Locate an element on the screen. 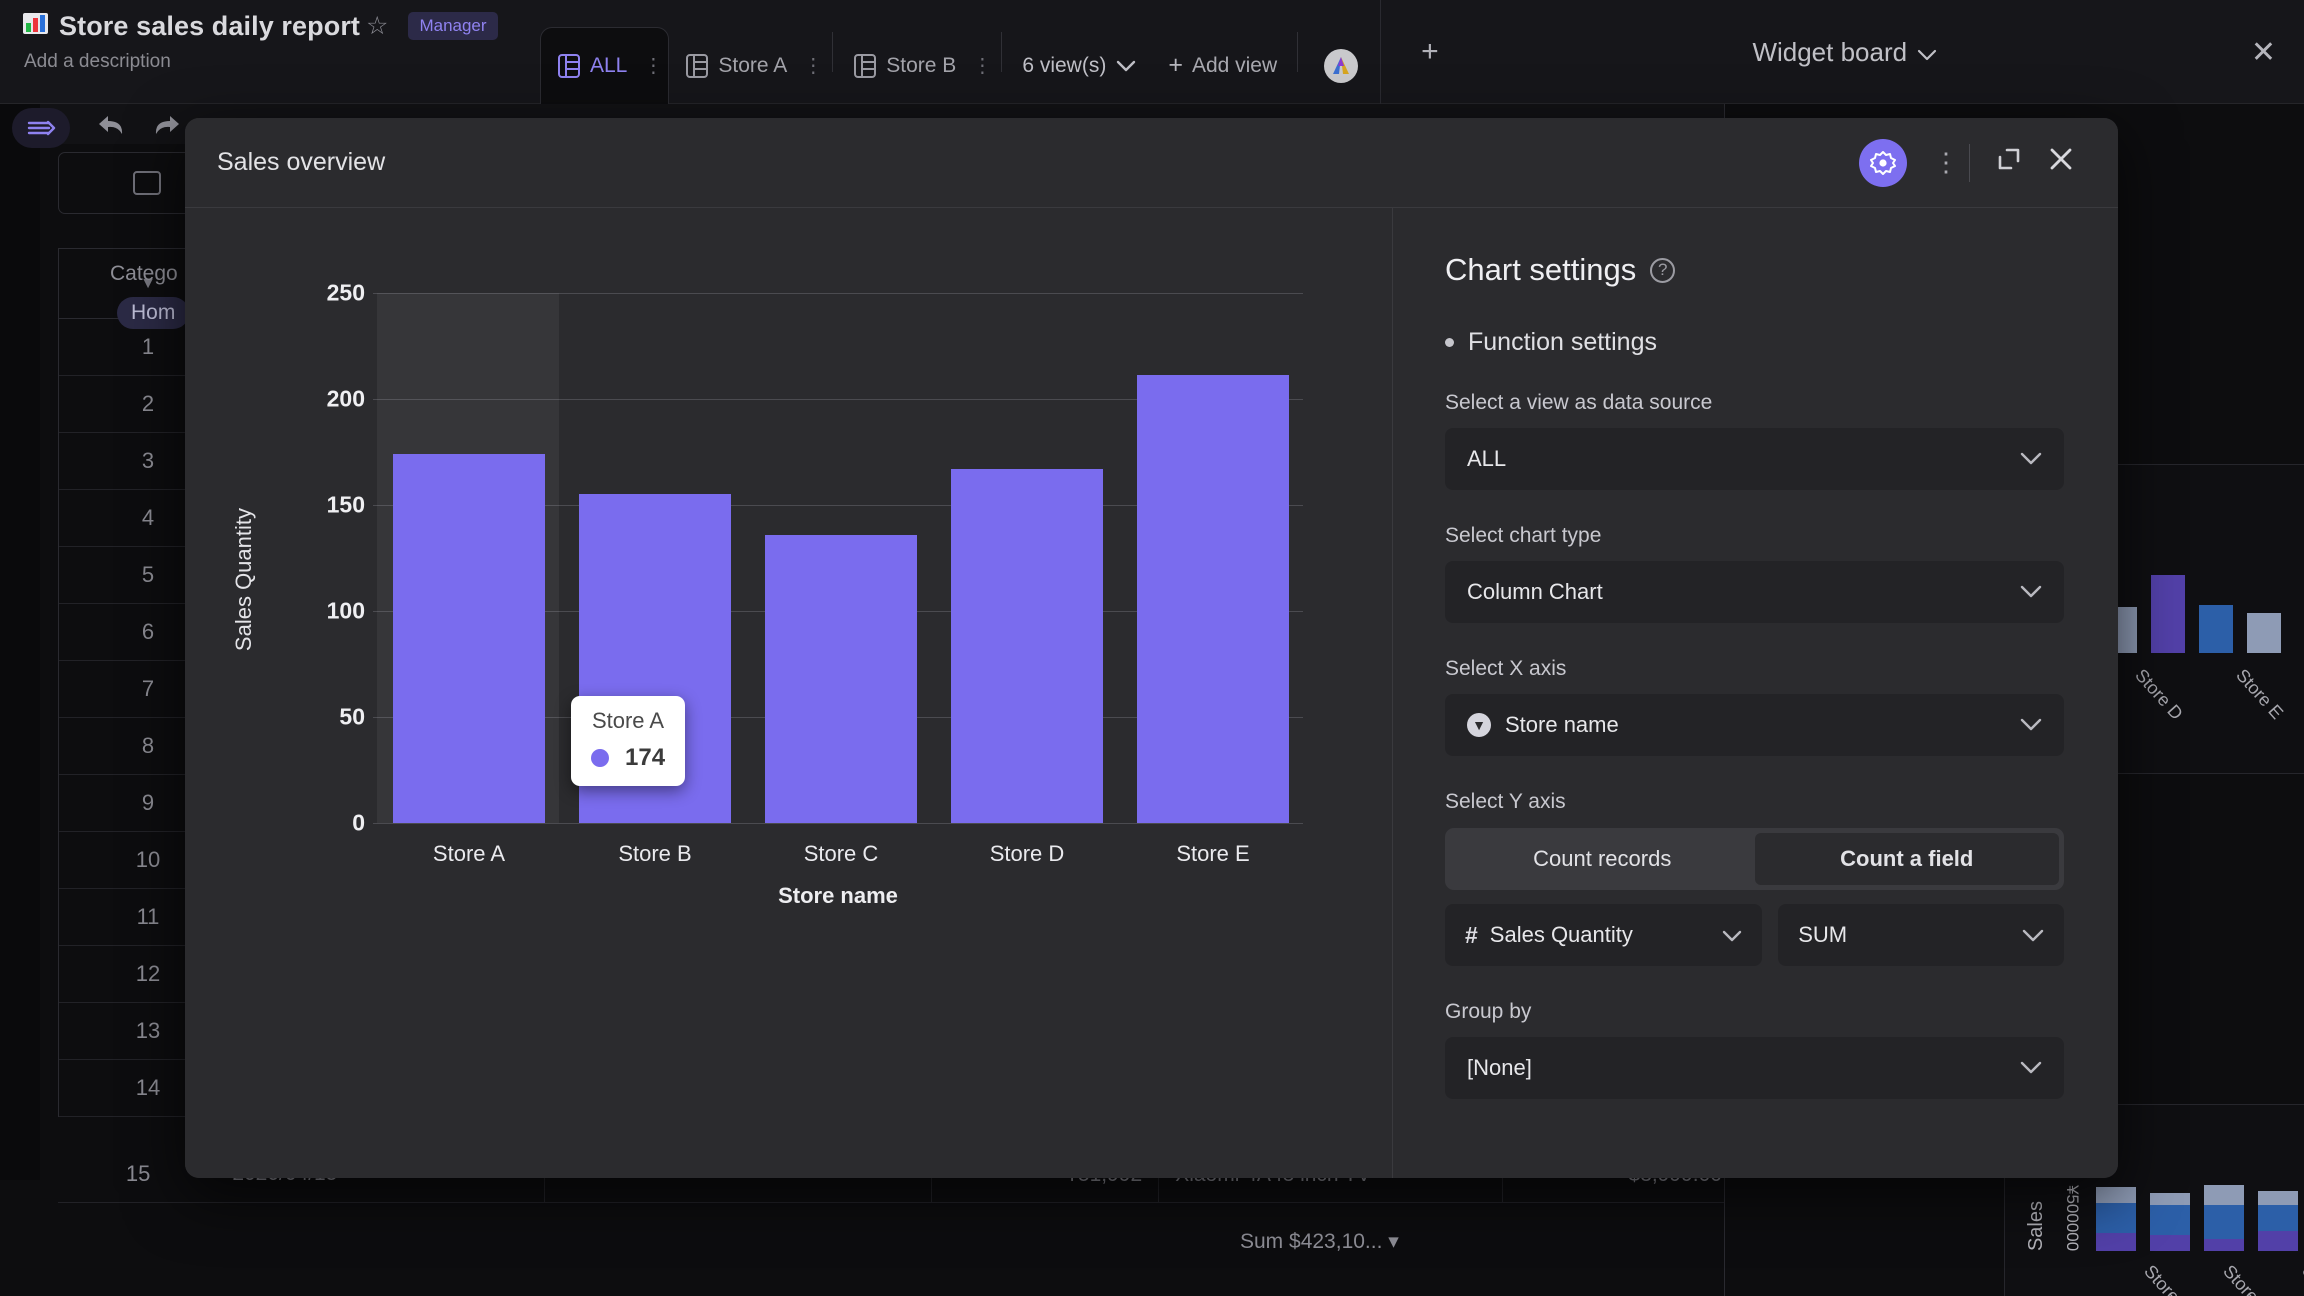  tab-all: ALL ⋮ is located at coordinates (605, 65).